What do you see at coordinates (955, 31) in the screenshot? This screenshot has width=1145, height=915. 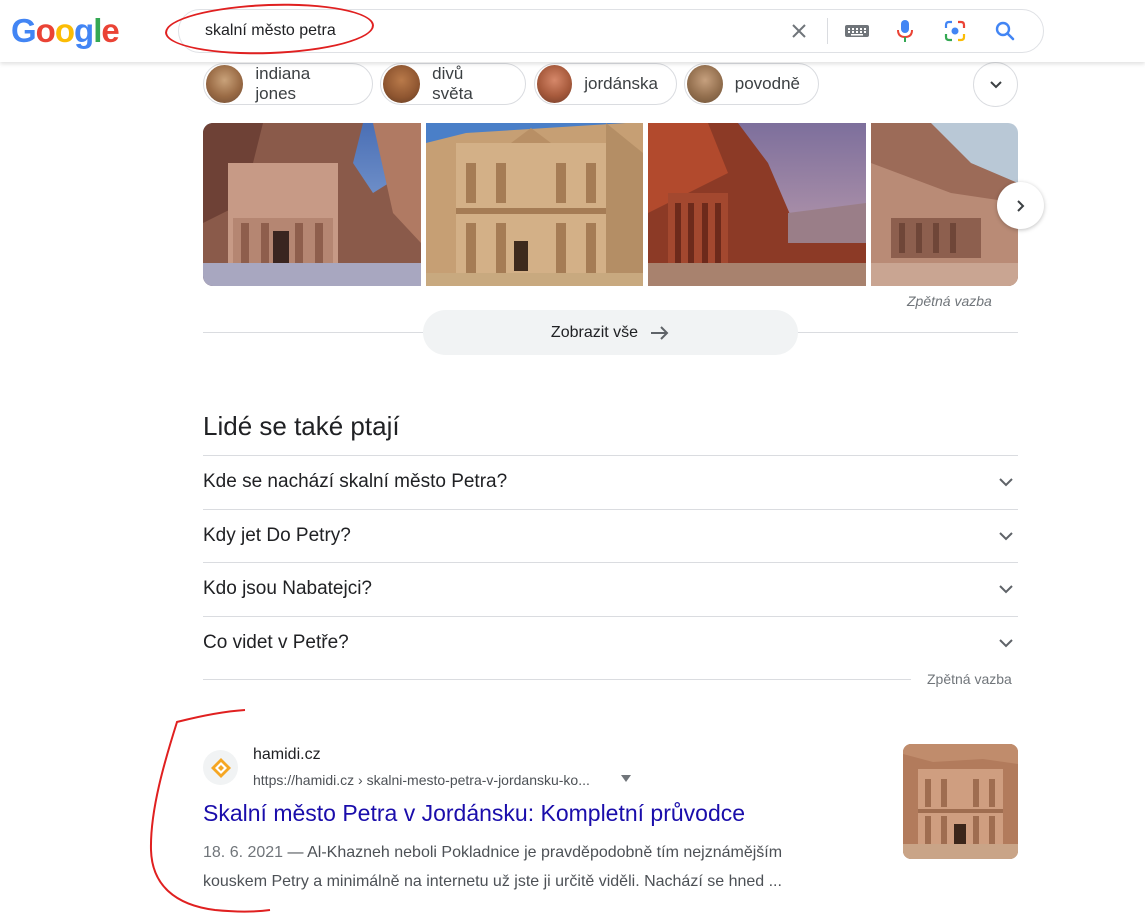 I see `camera-lens-icon` at bounding box center [955, 31].